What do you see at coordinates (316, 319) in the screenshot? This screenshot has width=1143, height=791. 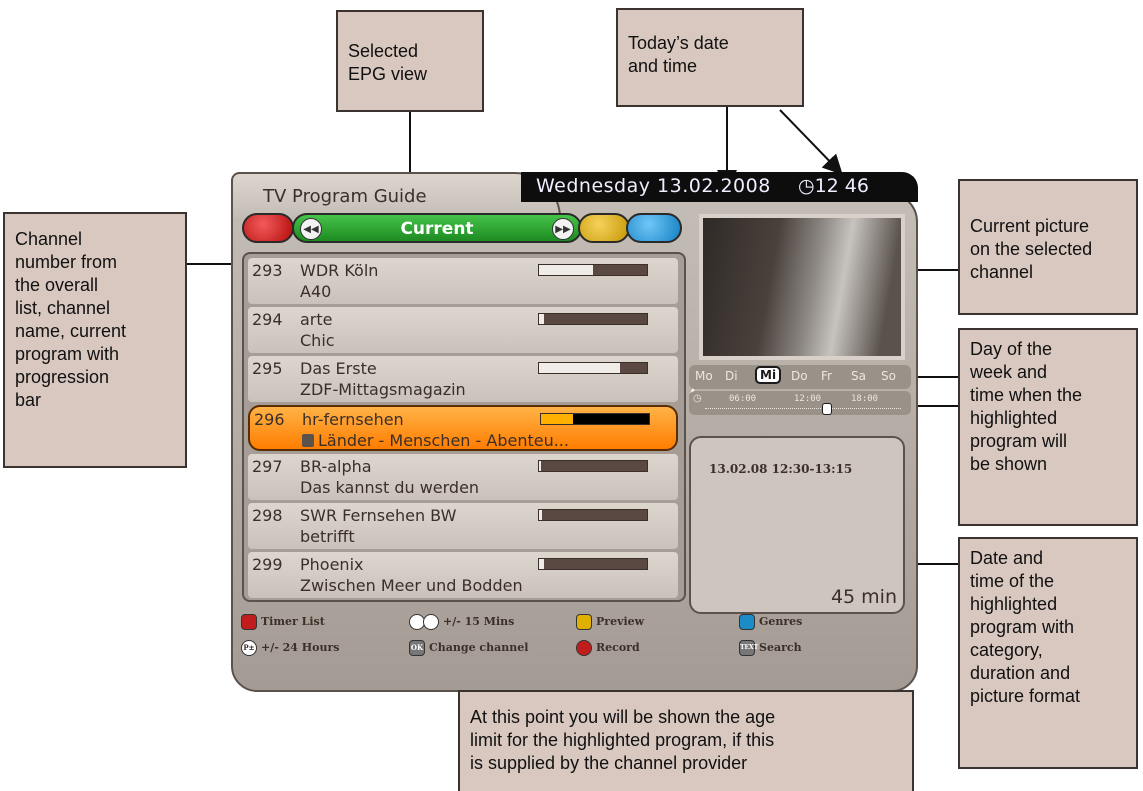 I see `channel-name: arte` at bounding box center [316, 319].